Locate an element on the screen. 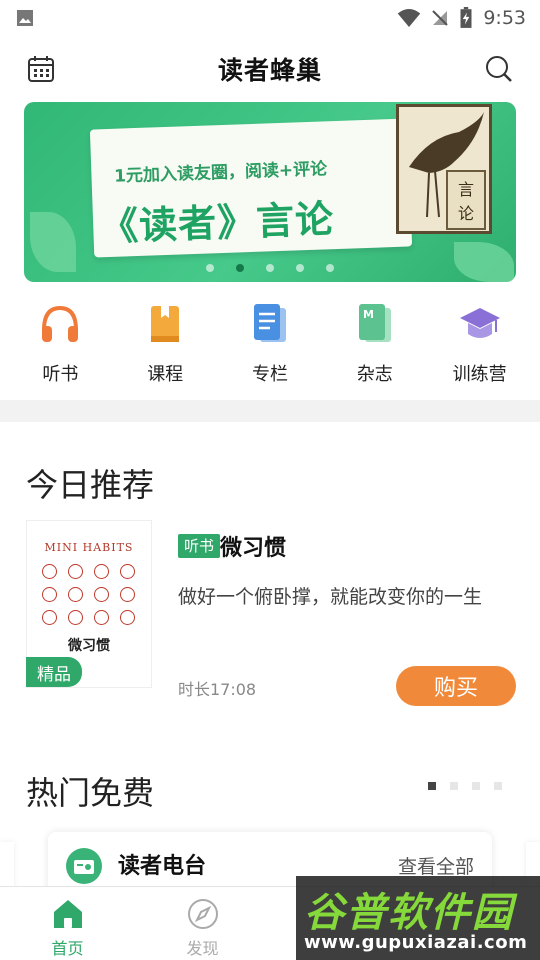 The width and height of the screenshot is (540, 960). headphones-icon is located at coordinates (60, 323).